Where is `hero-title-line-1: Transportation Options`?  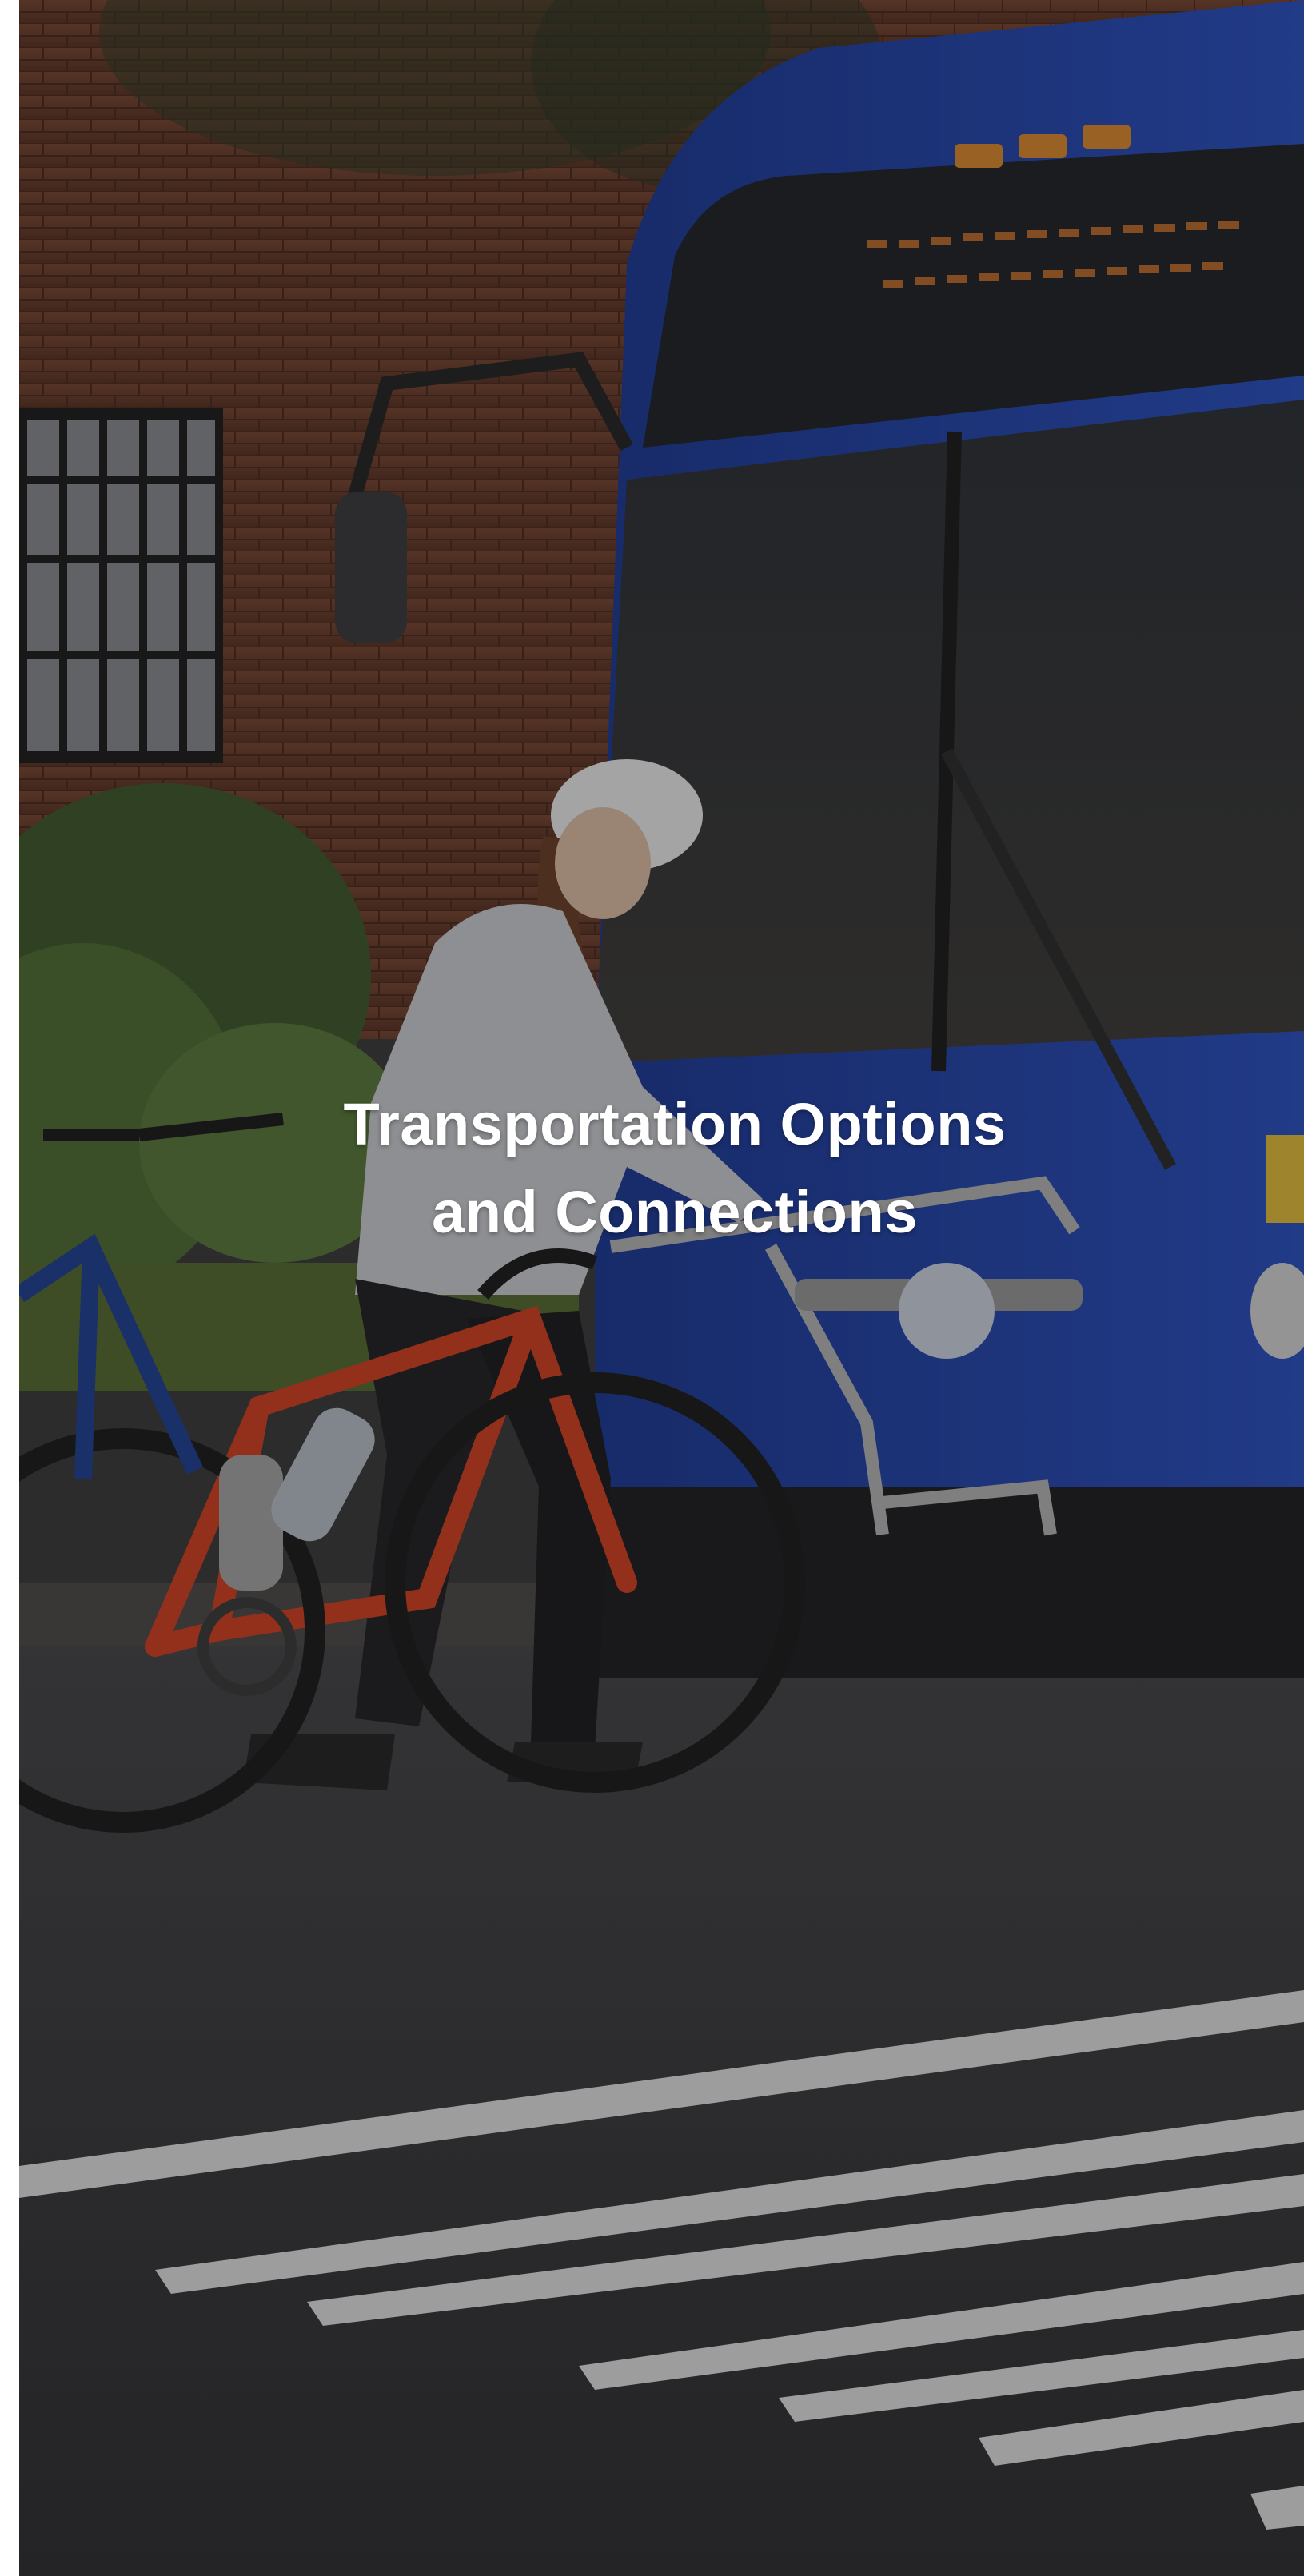 hero-title-line-1: Transportation Options is located at coordinates (675, 1124).